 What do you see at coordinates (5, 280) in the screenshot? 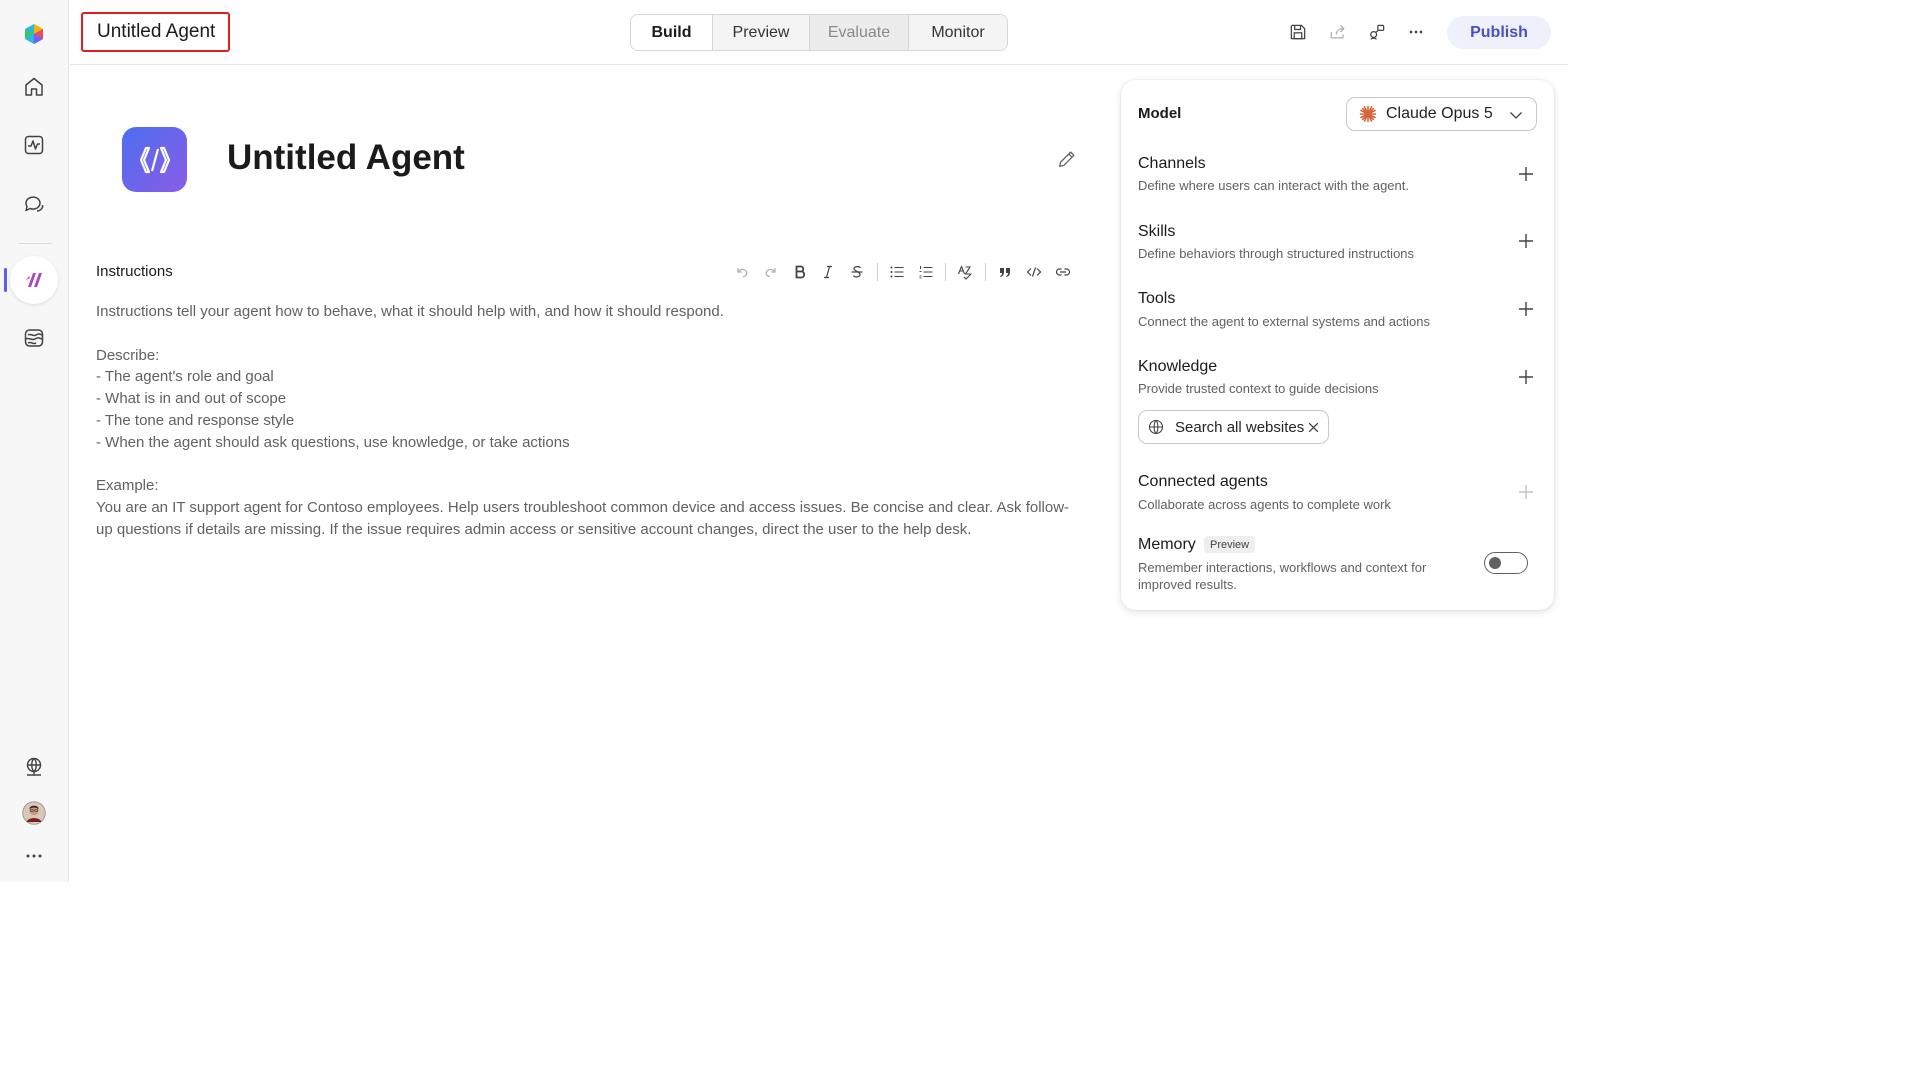
I see `active-indicator` at bounding box center [5, 280].